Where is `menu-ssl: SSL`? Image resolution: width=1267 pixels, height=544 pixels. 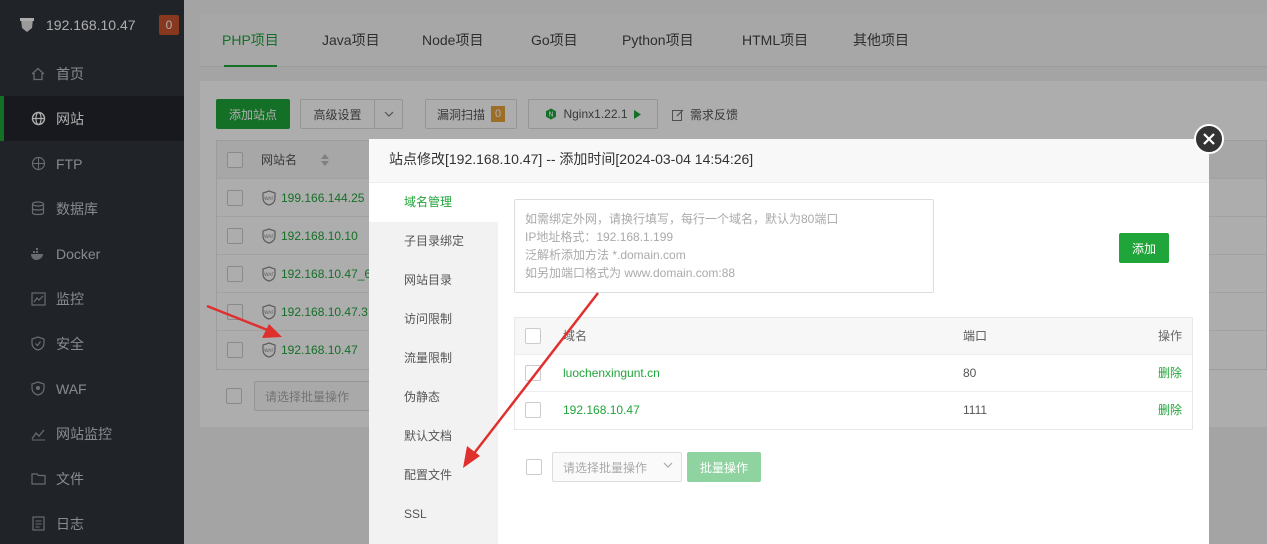
menu-ssl: SSL is located at coordinates (433, 514).